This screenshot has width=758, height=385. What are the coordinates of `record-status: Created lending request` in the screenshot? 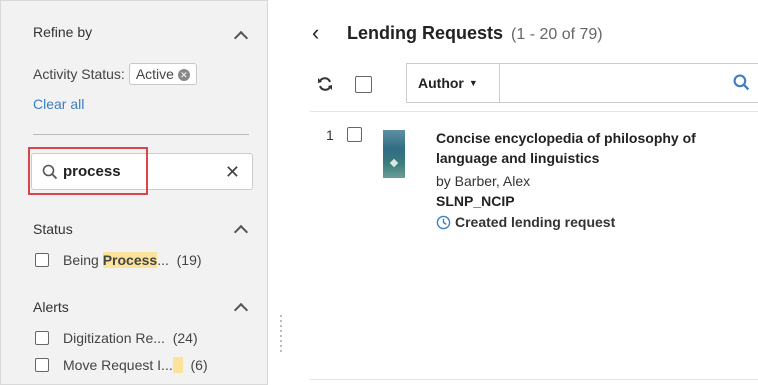 It's located at (525, 222).